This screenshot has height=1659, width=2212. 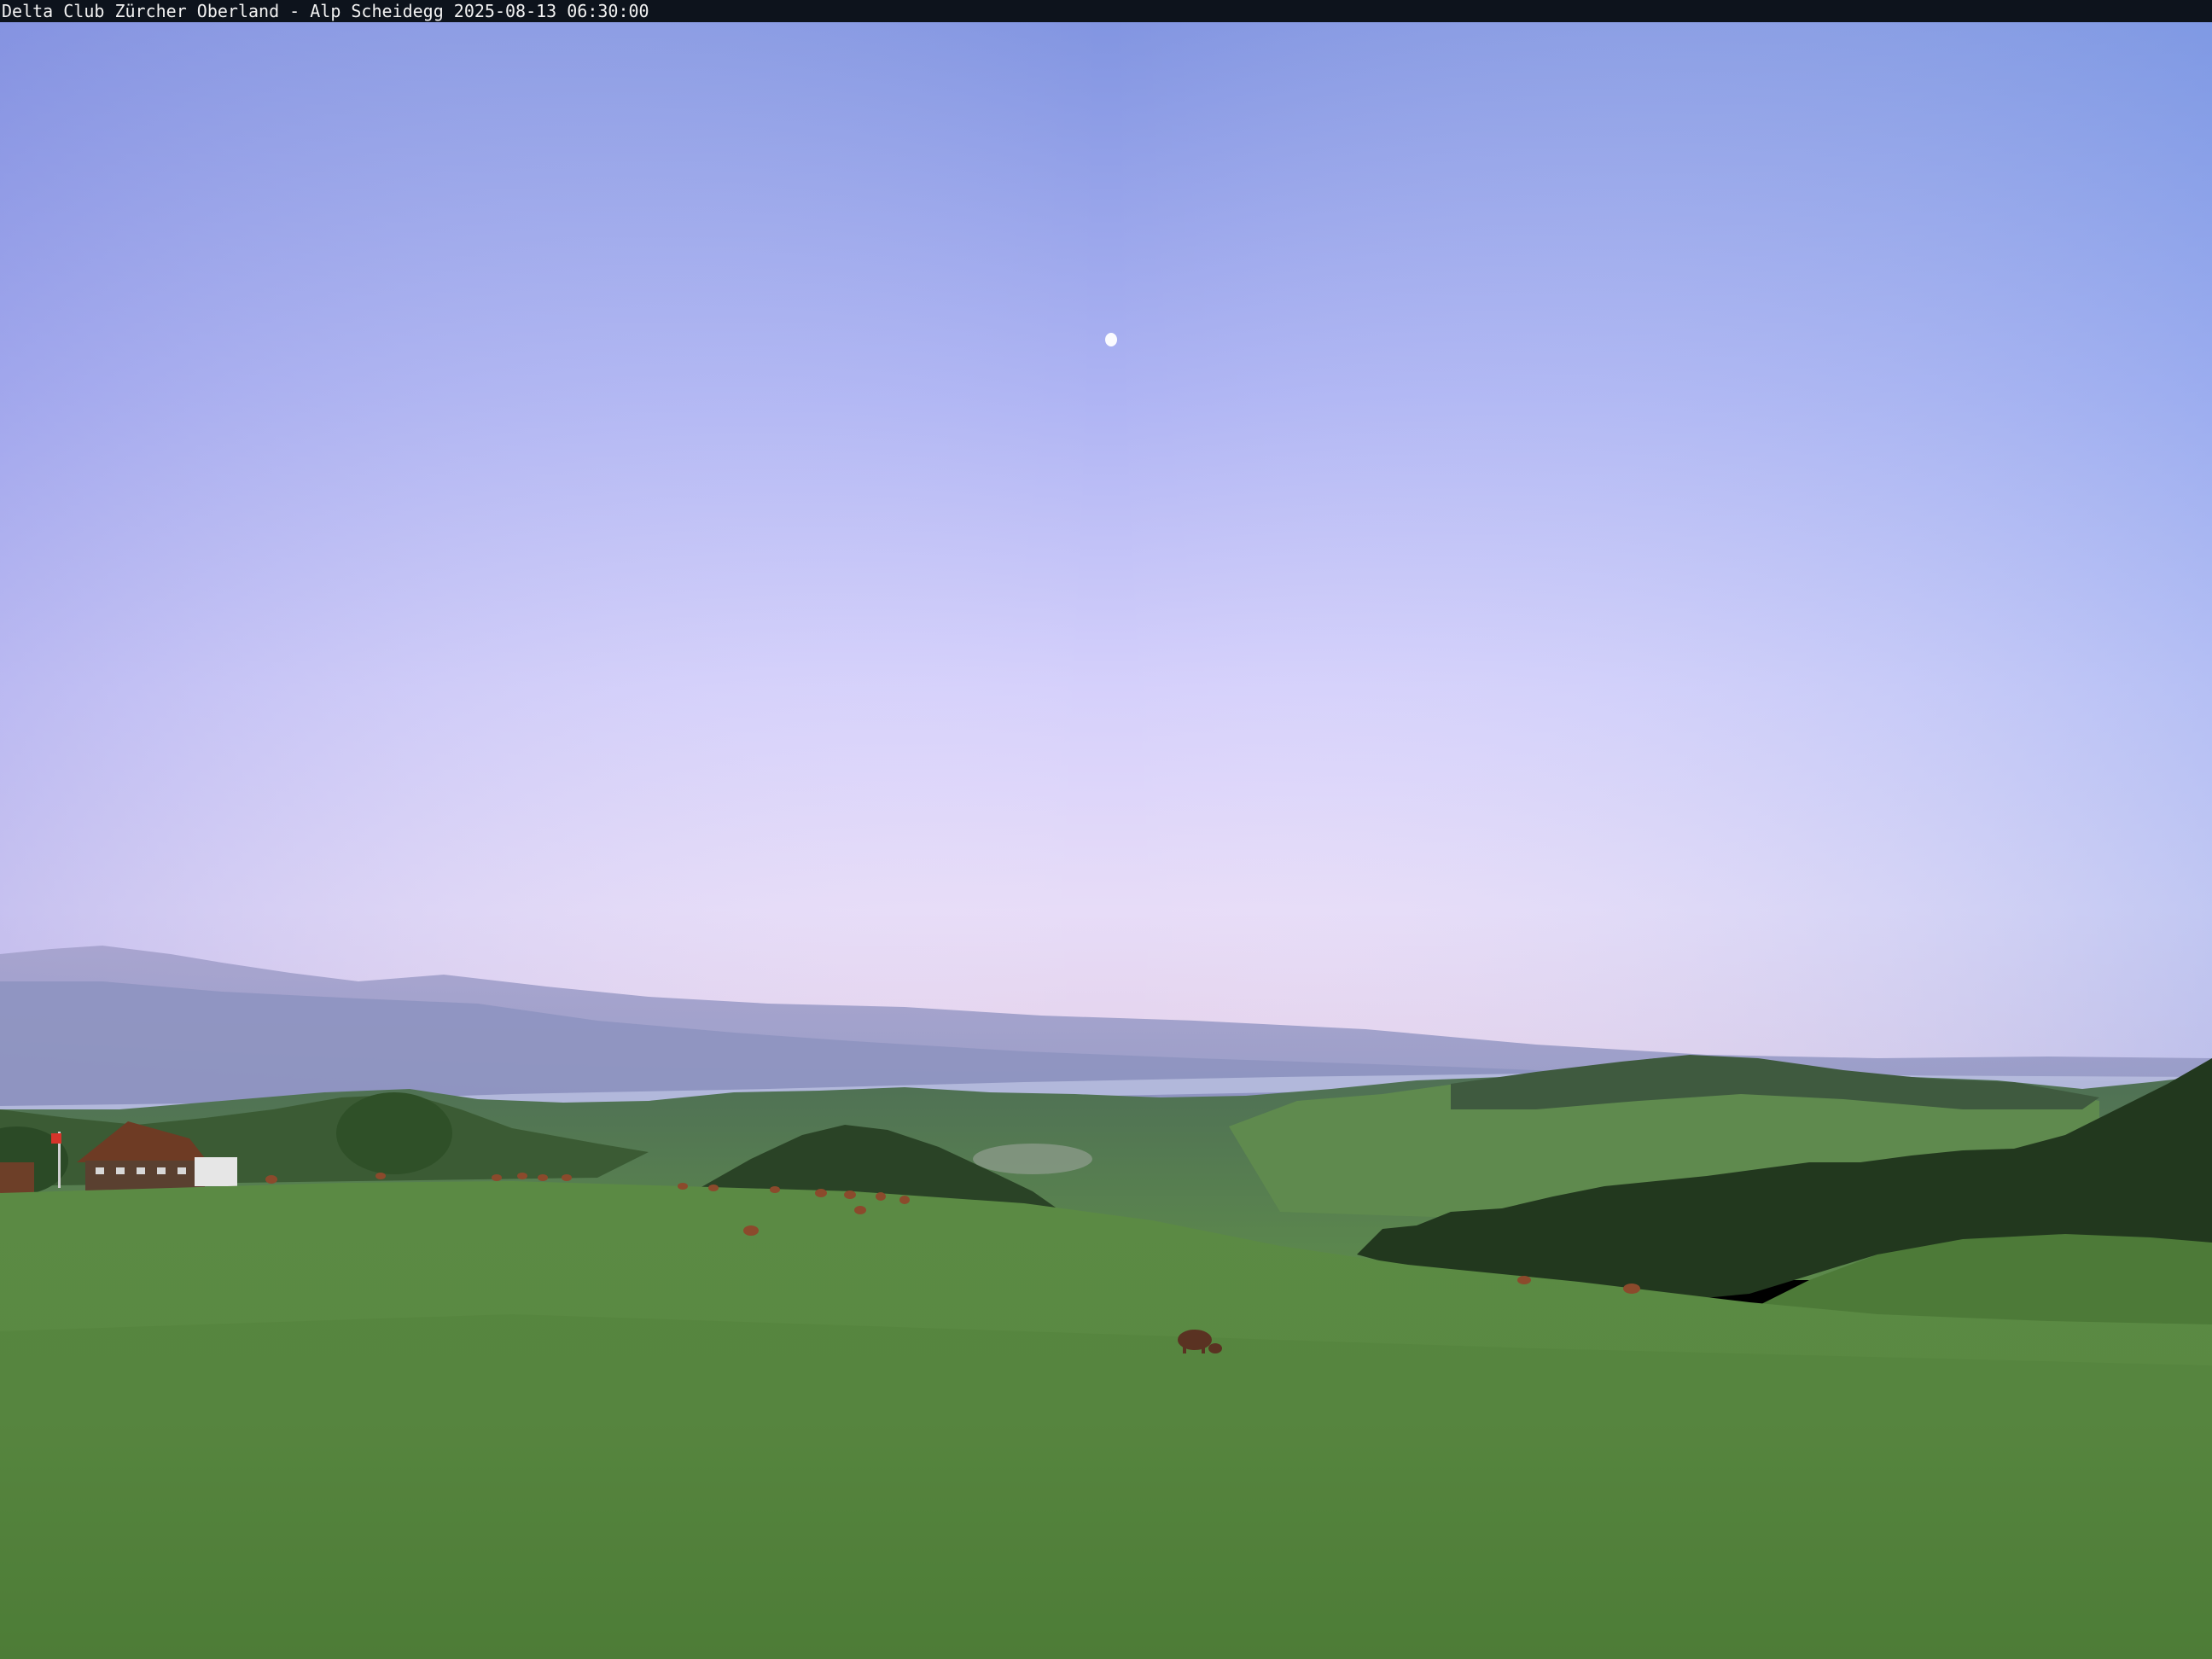 I want to click on moon, so click(x=1111, y=339).